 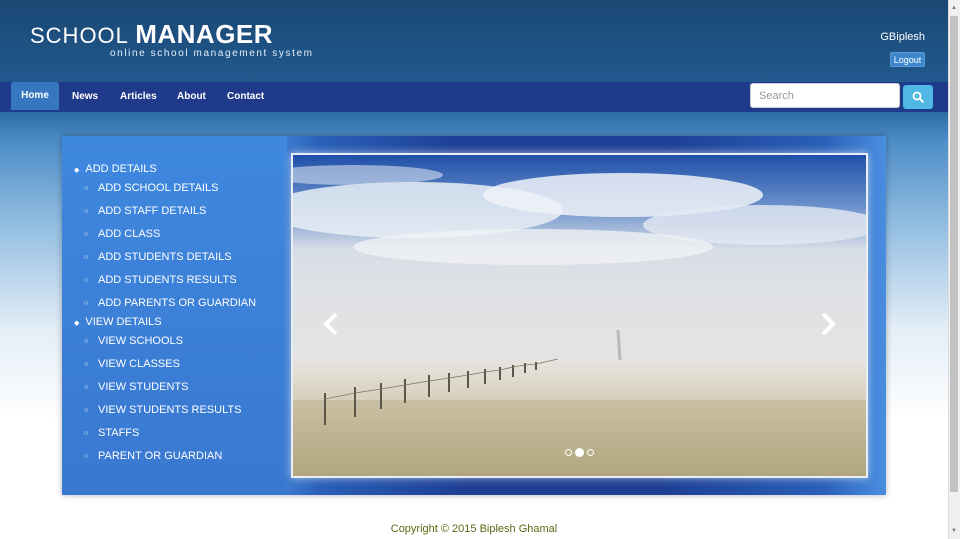 What do you see at coordinates (165, 305) in the screenshot?
I see `menu-item-add-parents-or-guardian: ADD PARENTS OR GUARDIAN` at bounding box center [165, 305].